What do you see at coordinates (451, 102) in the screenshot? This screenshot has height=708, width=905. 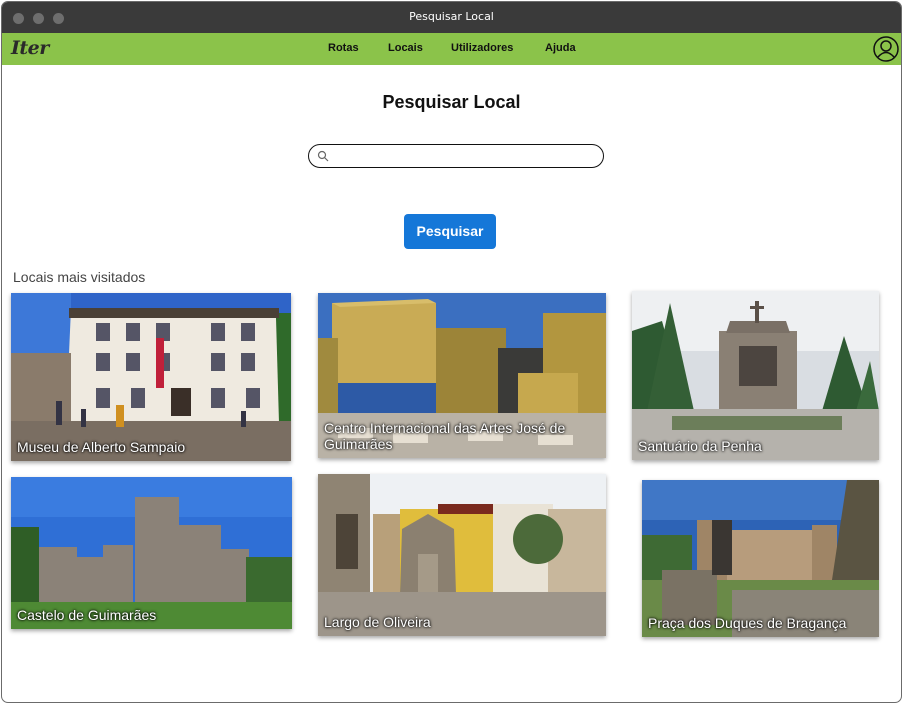 I see `page-title: Pesquisar Local` at bounding box center [451, 102].